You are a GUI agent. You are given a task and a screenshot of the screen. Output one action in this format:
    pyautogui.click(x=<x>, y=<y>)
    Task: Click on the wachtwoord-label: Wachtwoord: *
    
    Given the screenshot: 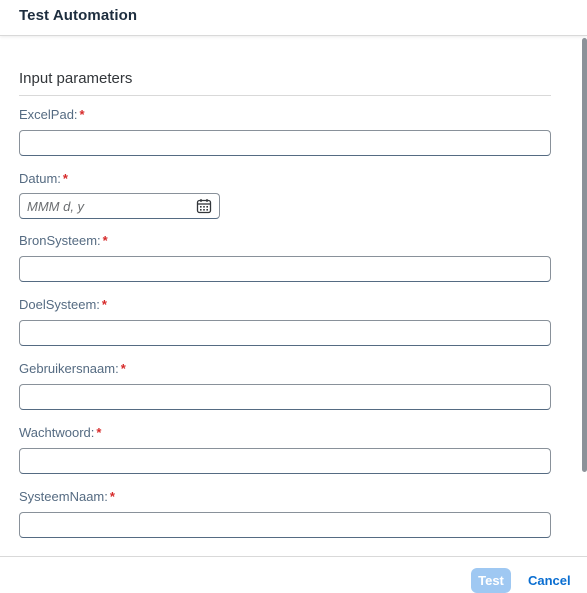 What is the action you would take?
    pyautogui.click(x=60, y=432)
    